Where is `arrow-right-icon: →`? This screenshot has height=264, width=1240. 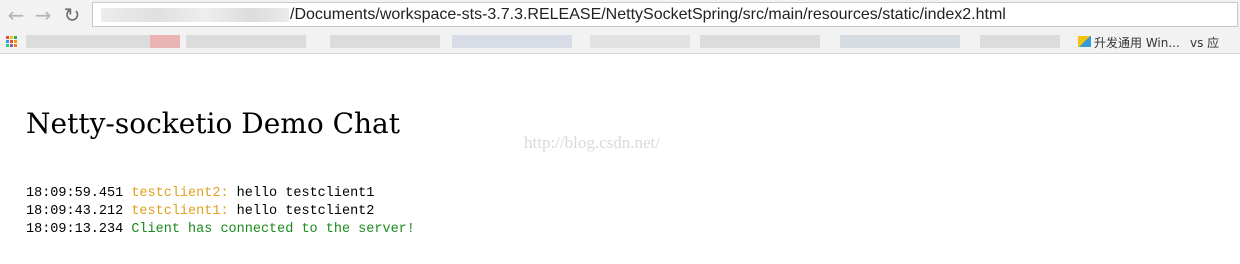
arrow-right-icon: → is located at coordinates (43, 15).